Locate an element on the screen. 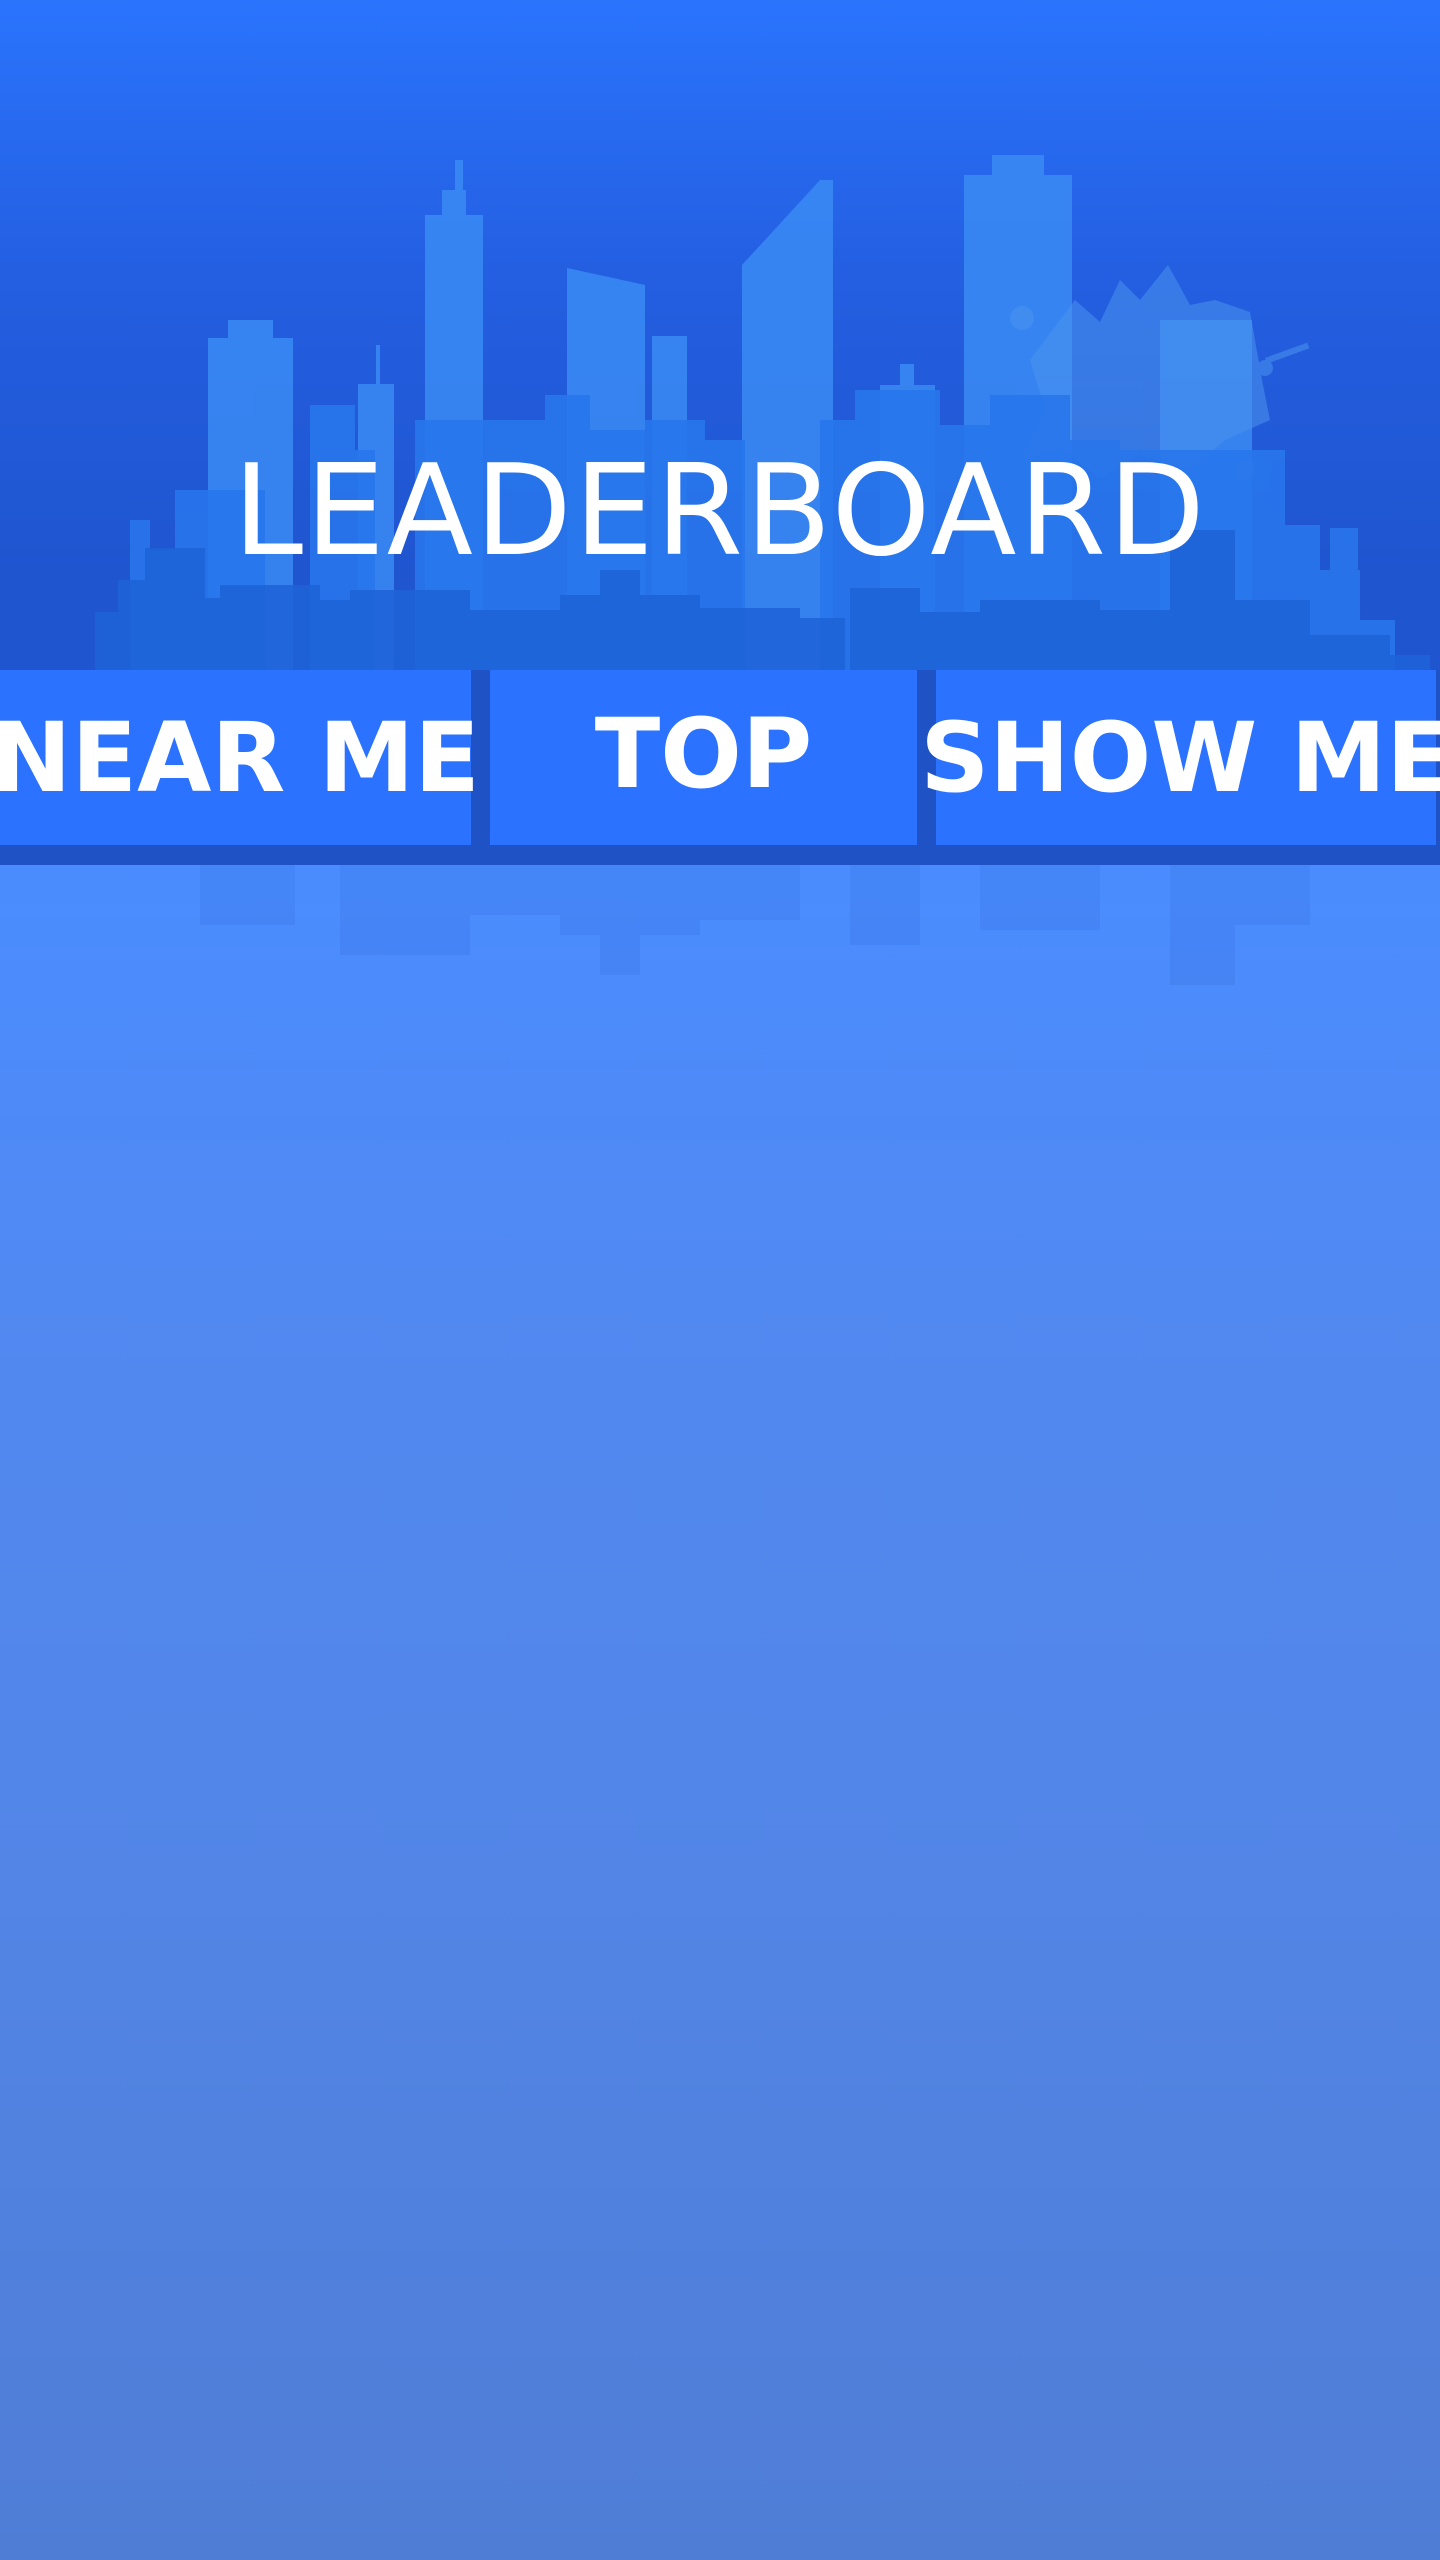 The height and width of the screenshot is (2560, 1440). skyline-reflection-icon is located at coordinates (755, 925).